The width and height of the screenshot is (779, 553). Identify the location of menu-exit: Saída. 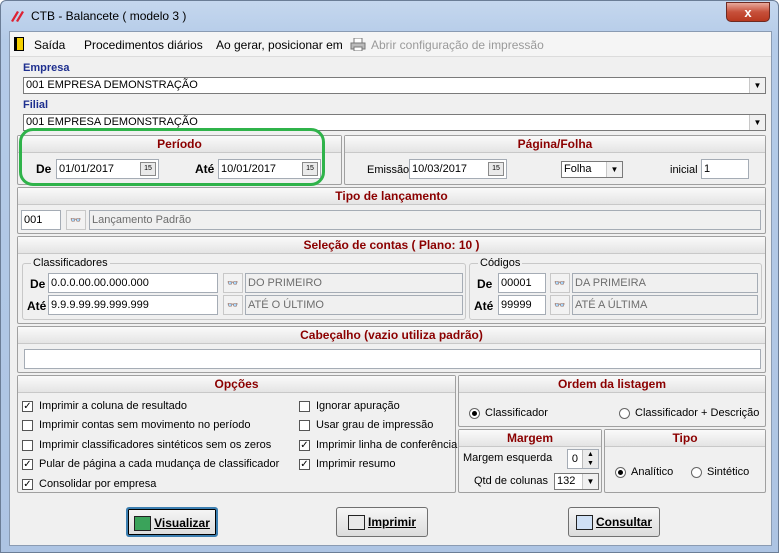
(49, 45).